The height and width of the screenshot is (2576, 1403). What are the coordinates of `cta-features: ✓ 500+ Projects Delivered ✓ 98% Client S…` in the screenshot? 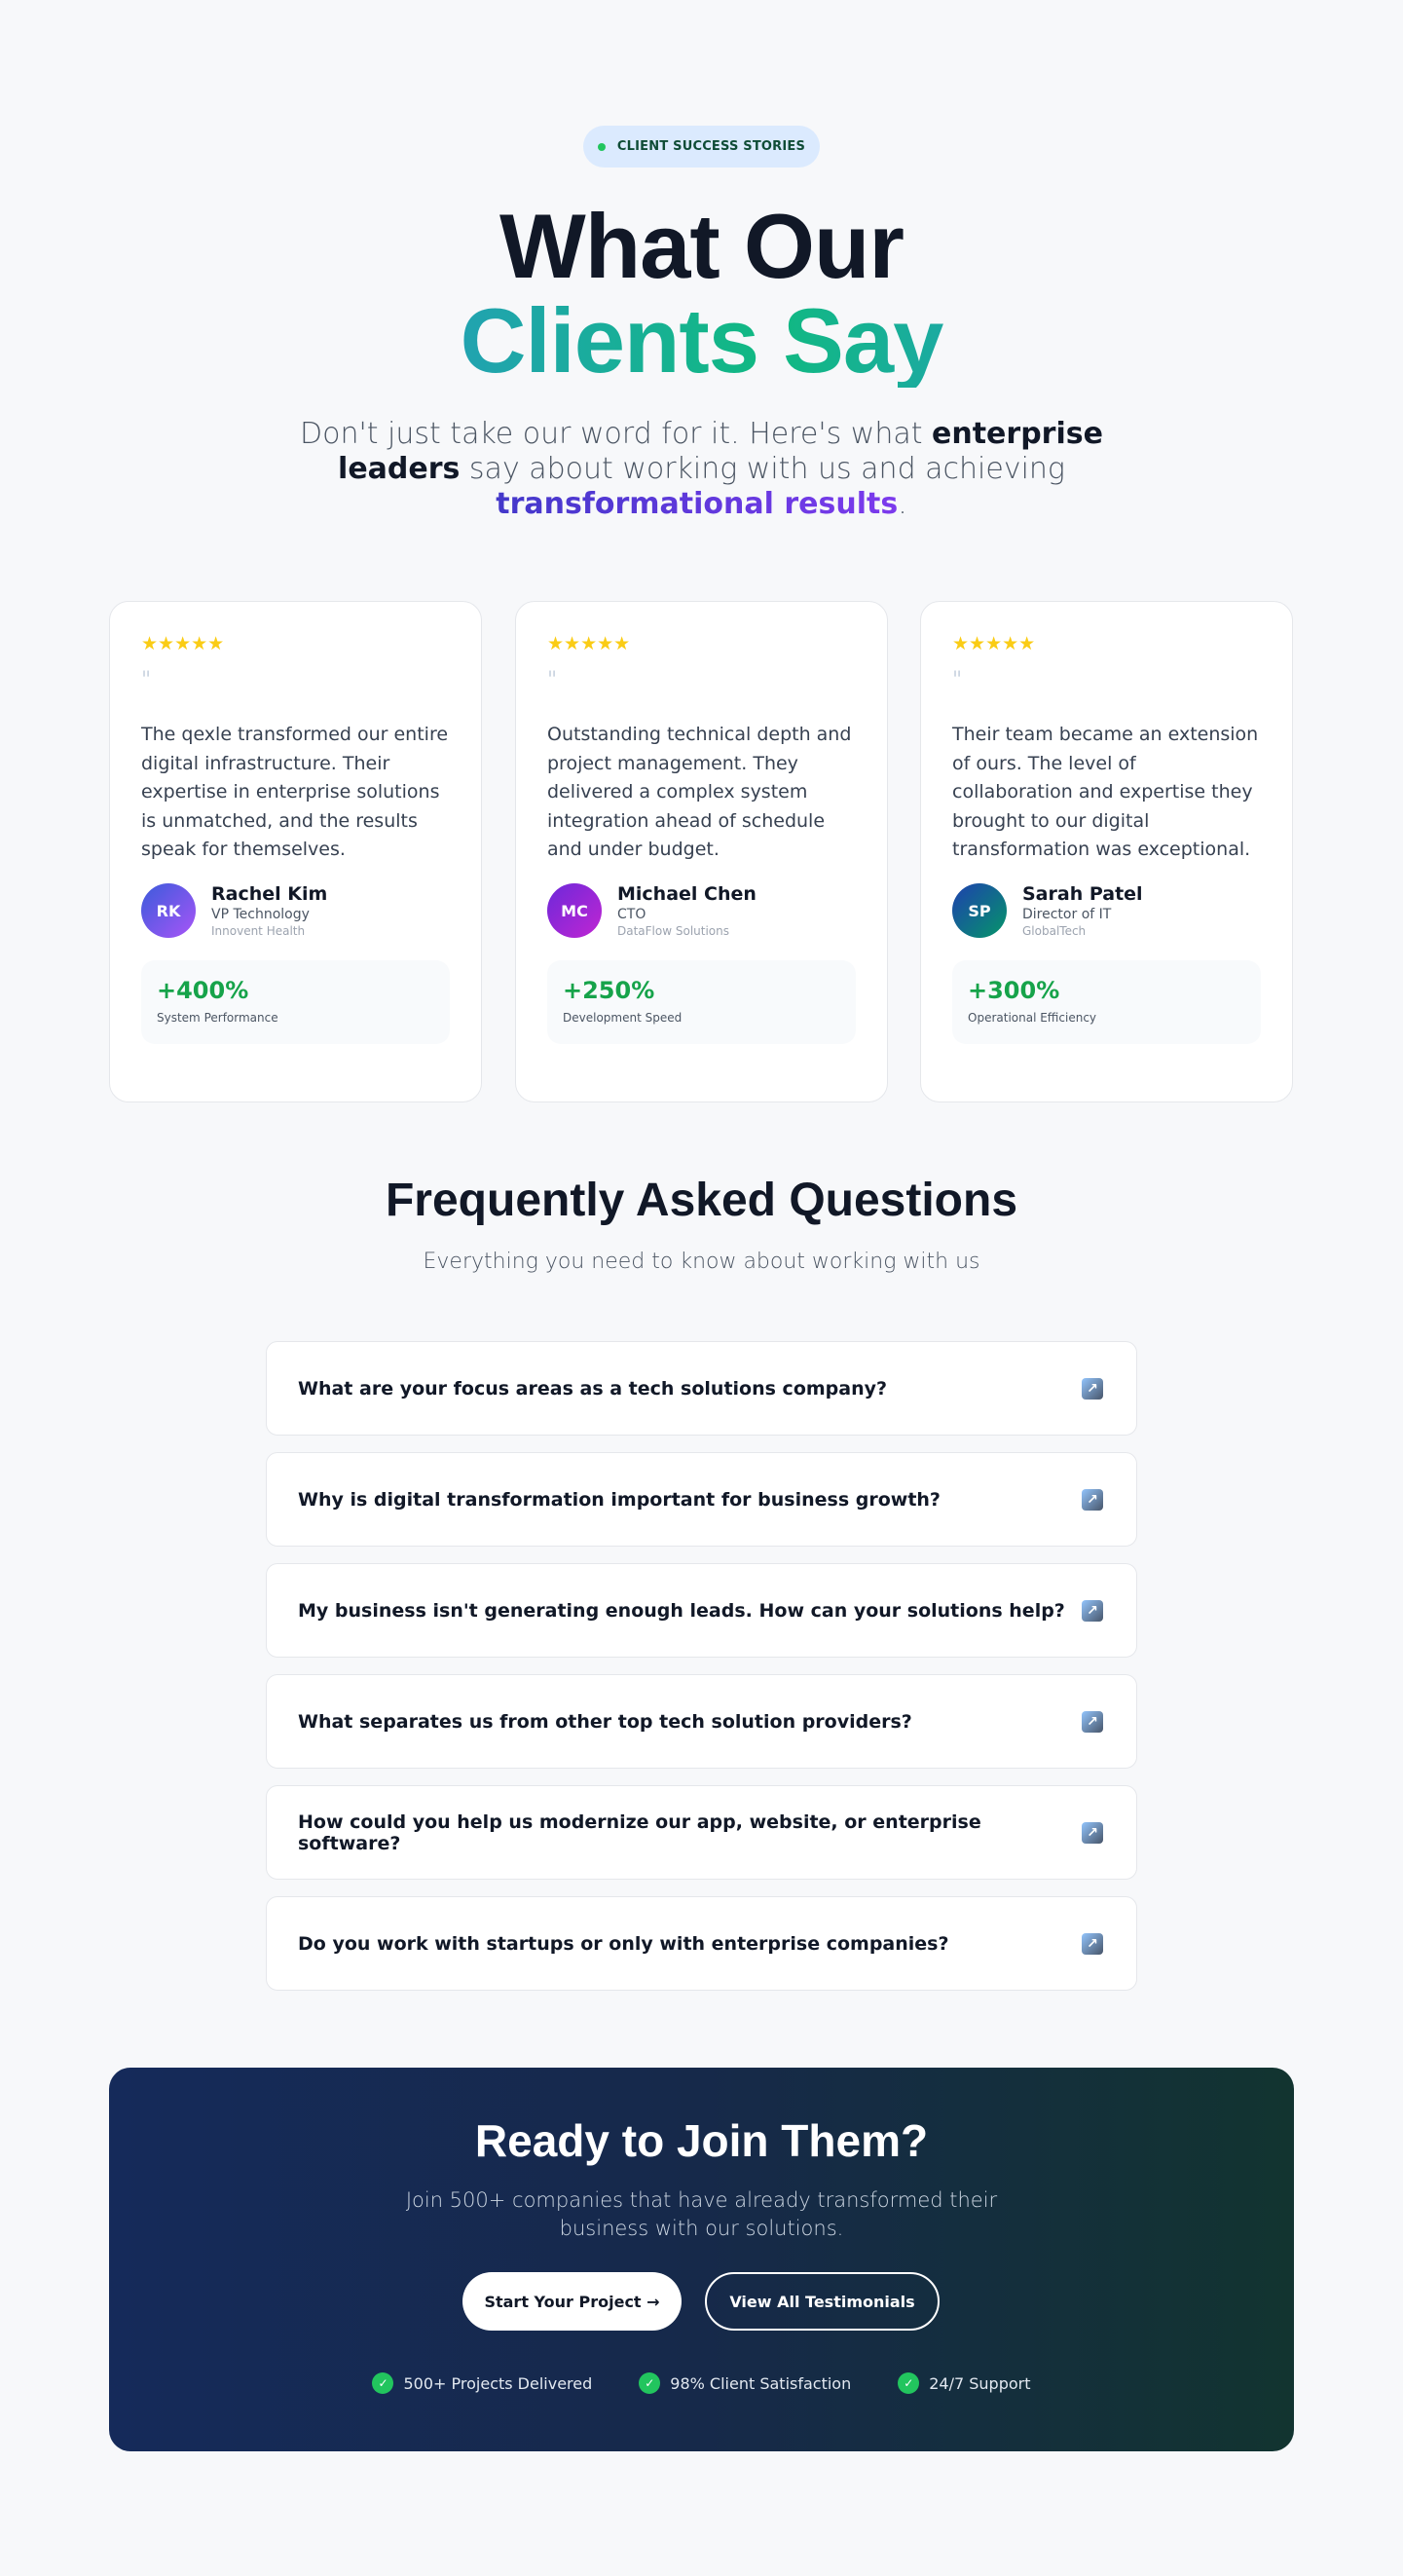 It's located at (701, 2383).